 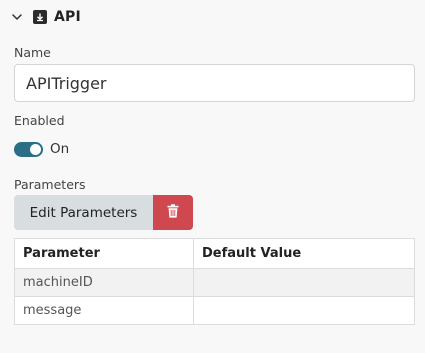 What do you see at coordinates (60, 149) in the screenshot?
I see `enabled-state-text: On` at bounding box center [60, 149].